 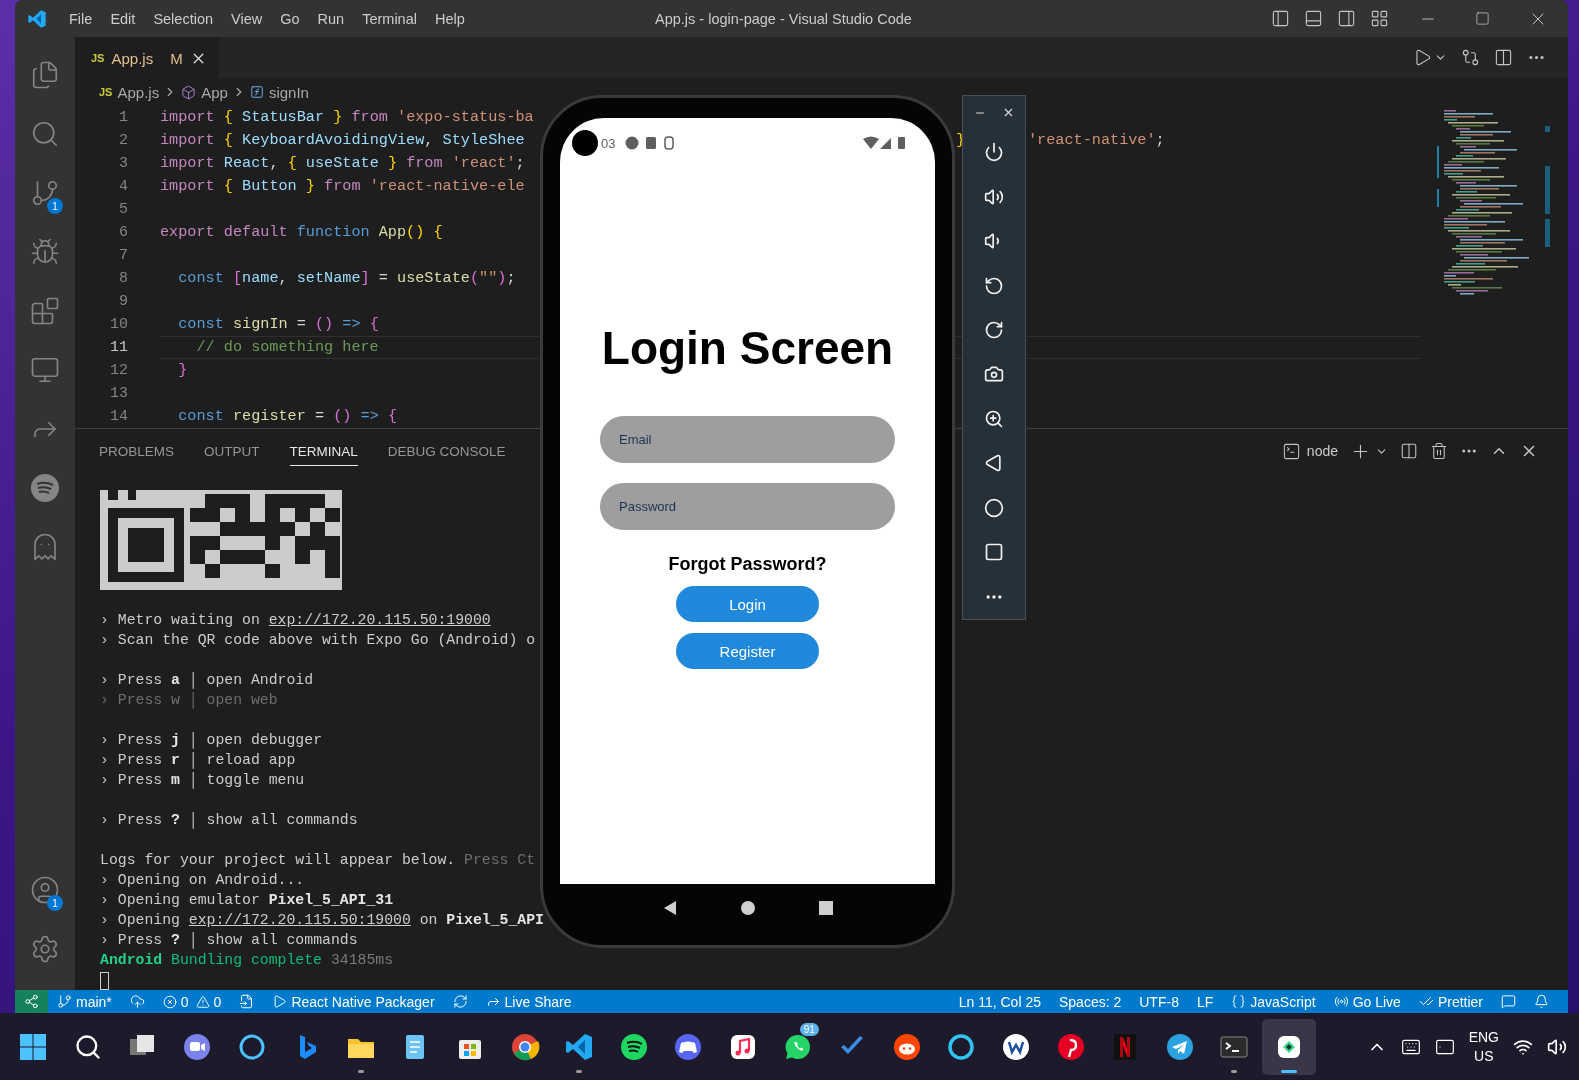 I want to click on menu-item: Selection, so click(x=183, y=18).